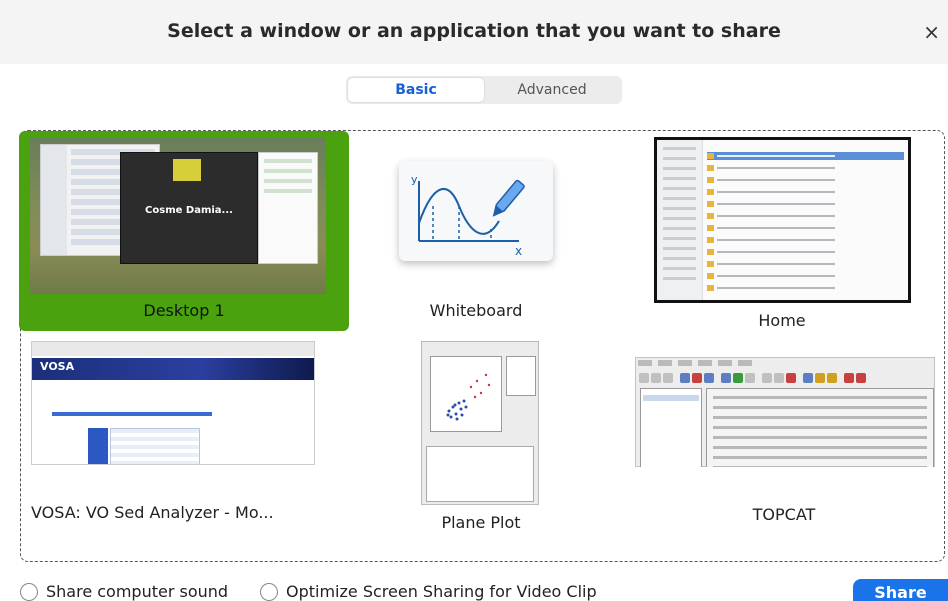 Image resolution: width=948 pixels, height=601 pixels. Describe the element at coordinates (784, 514) in the screenshot. I see `tile-label-topcat: TOPCAT` at that location.